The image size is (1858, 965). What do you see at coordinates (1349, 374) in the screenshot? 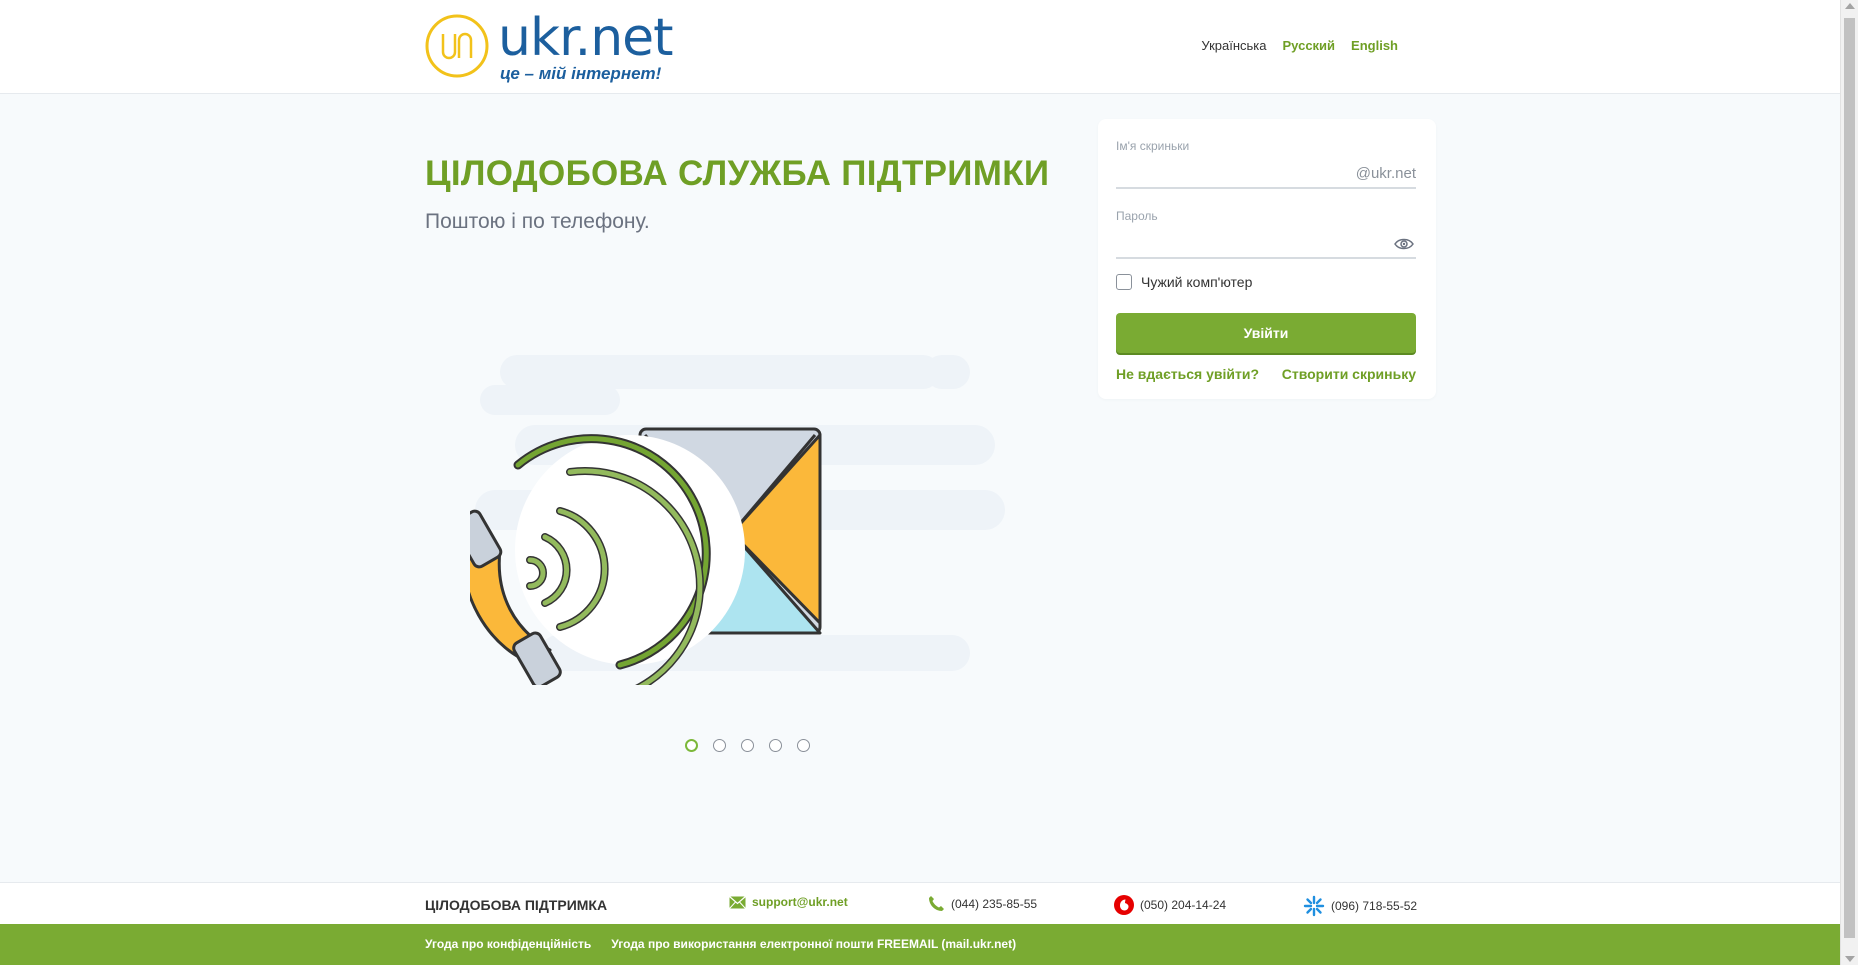
I see `create-mailbox-link: Створити скриньку` at bounding box center [1349, 374].